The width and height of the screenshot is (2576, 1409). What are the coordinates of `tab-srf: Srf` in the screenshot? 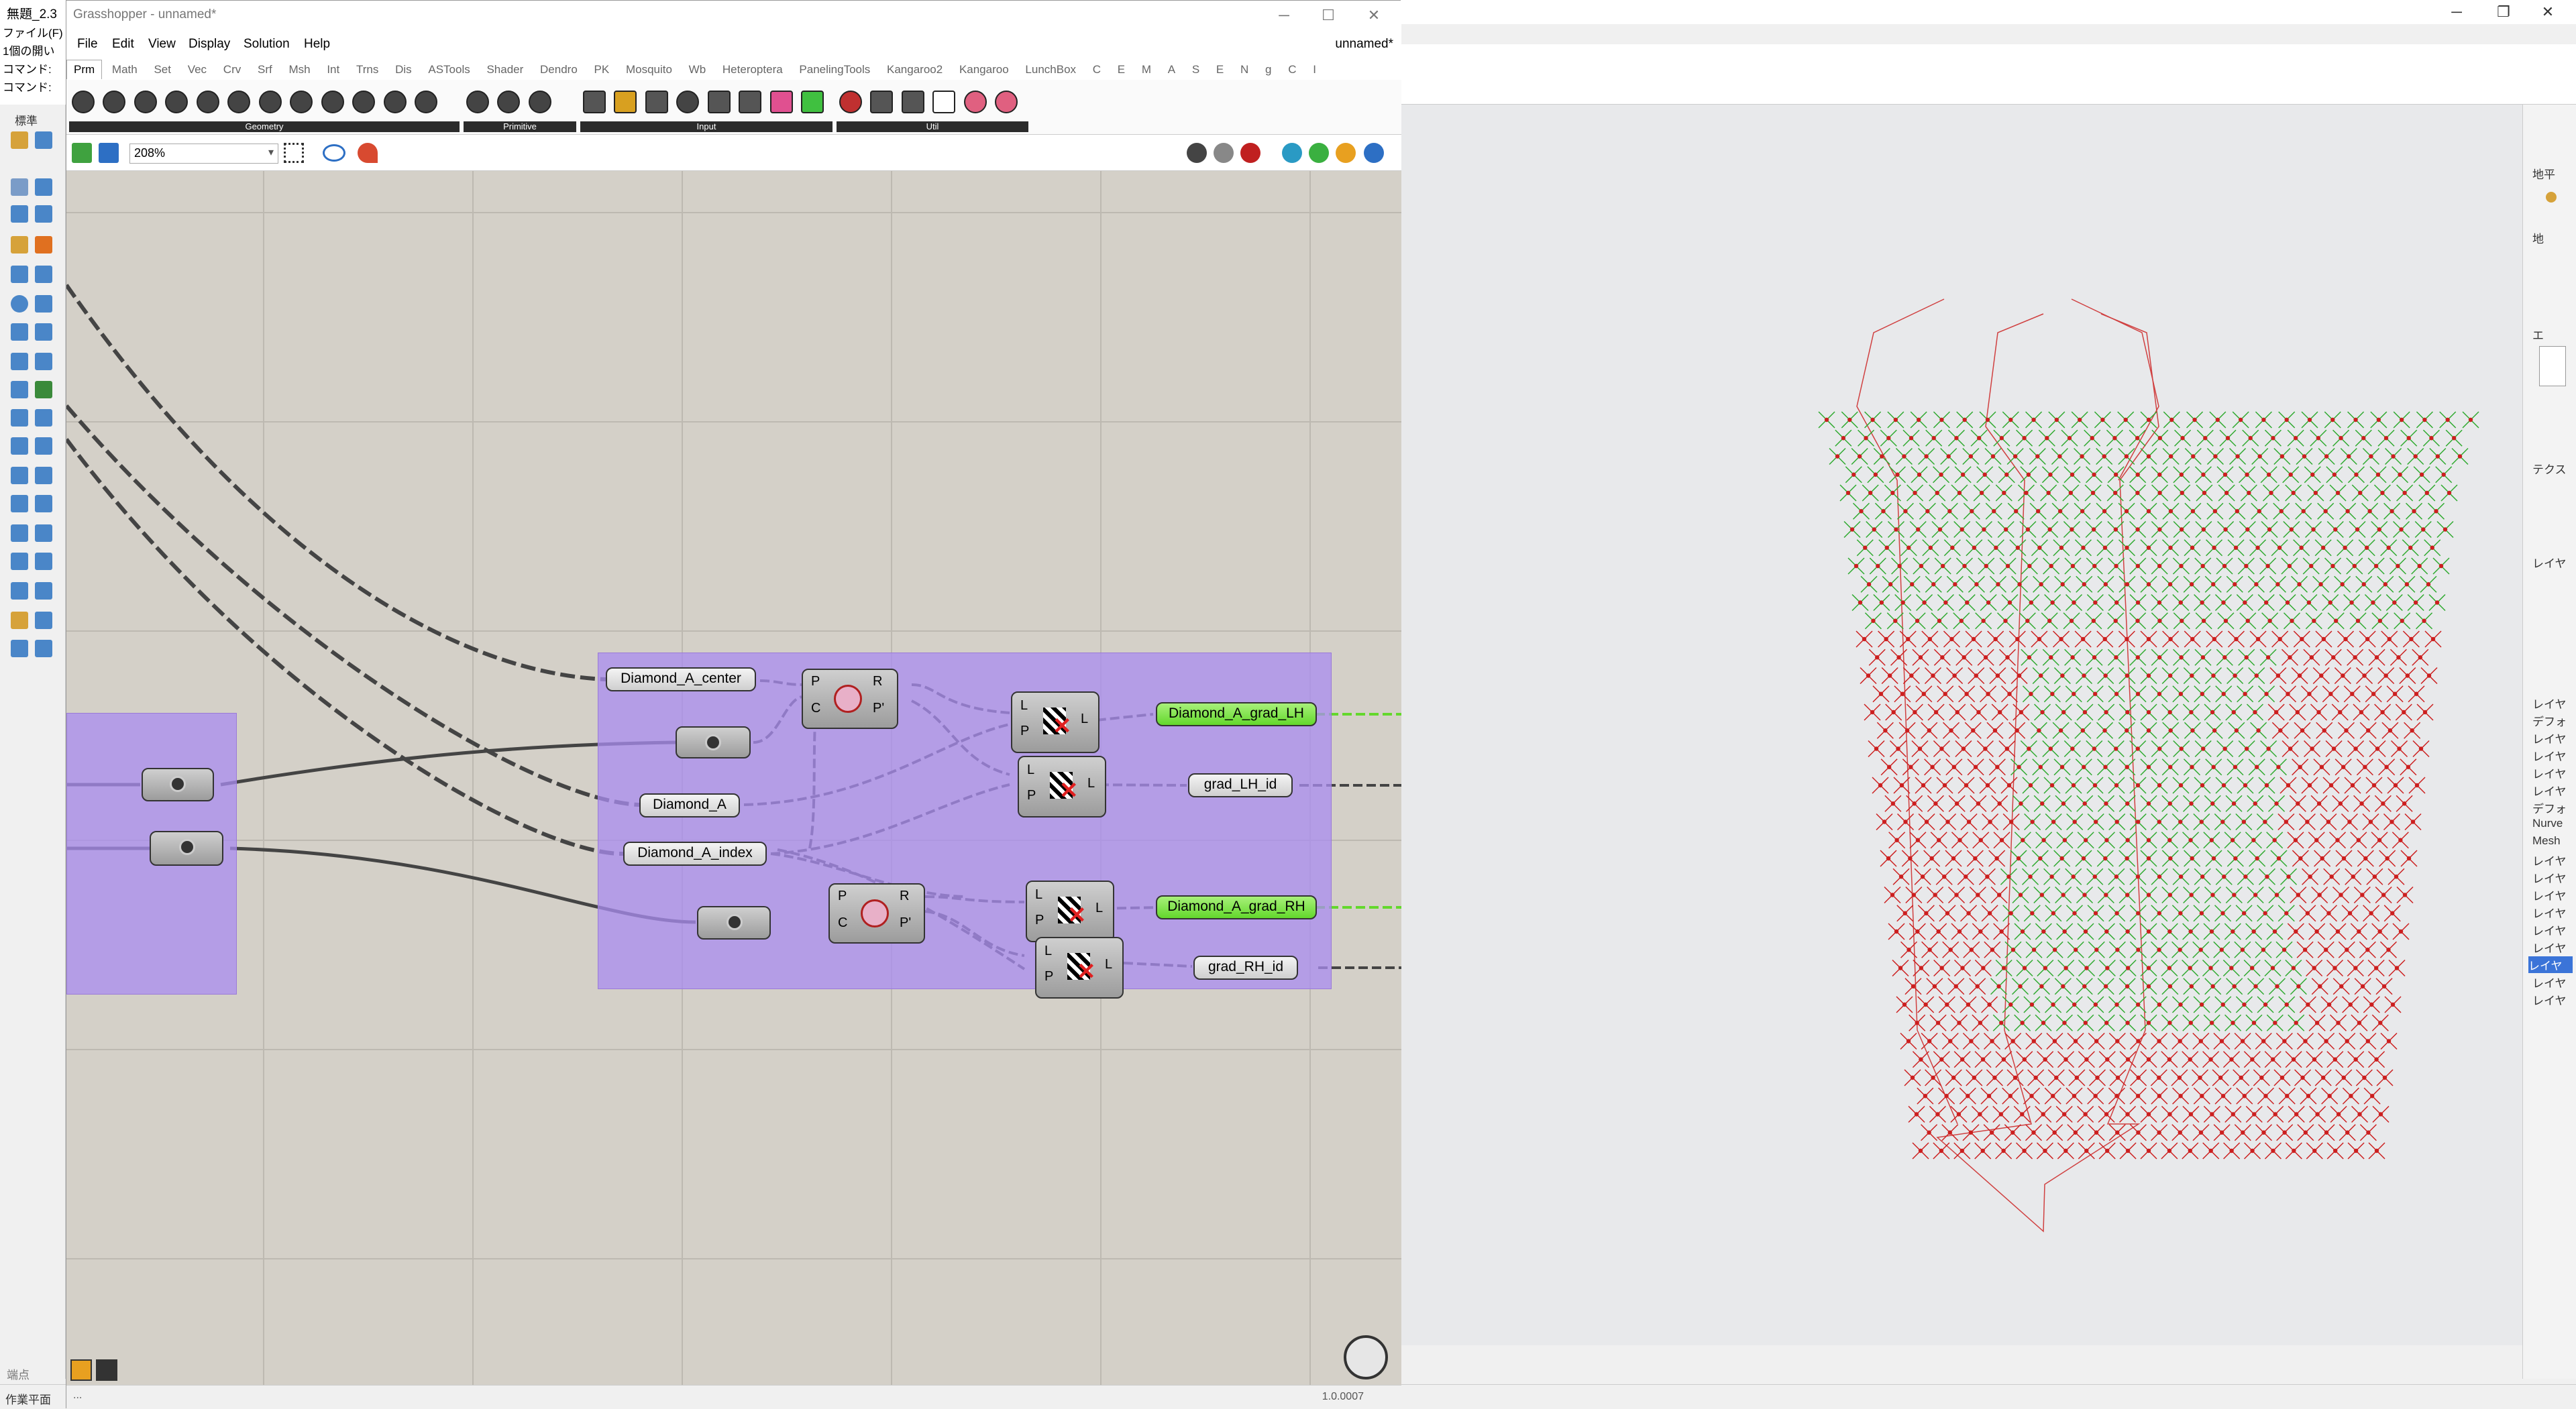 It's located at (265, 69).